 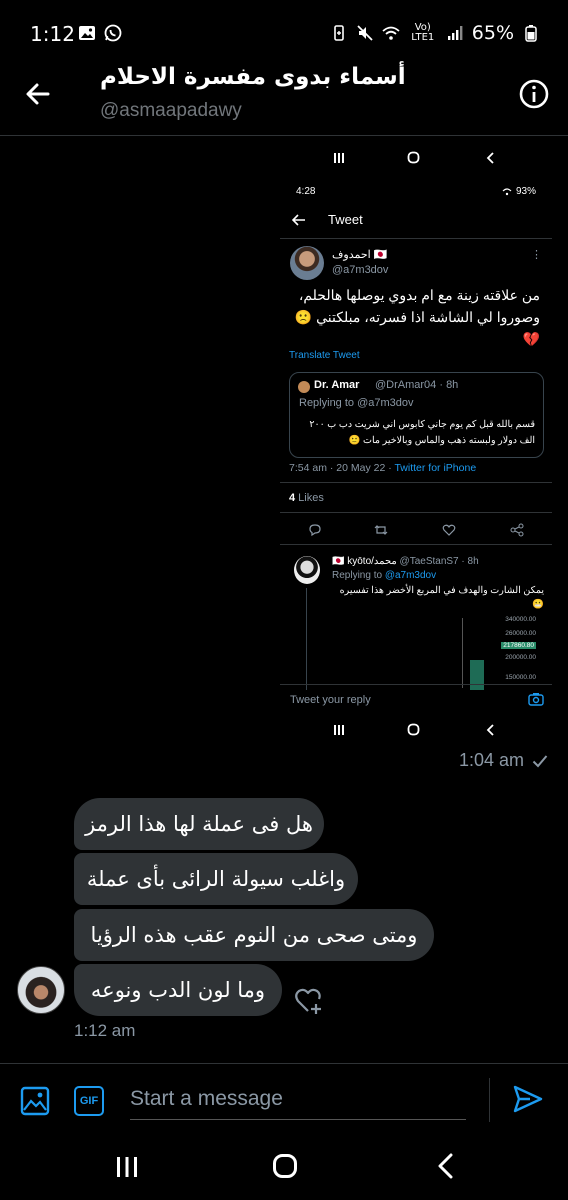 What do you see at coordinates (491, 760) in the screenshot?
I see `sent-time-text: 1:04 am` at bounding box center [491, 760].